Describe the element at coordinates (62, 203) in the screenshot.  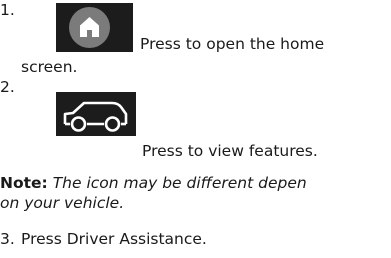
I see `note-text-continued: on your vehicle.` at that location.